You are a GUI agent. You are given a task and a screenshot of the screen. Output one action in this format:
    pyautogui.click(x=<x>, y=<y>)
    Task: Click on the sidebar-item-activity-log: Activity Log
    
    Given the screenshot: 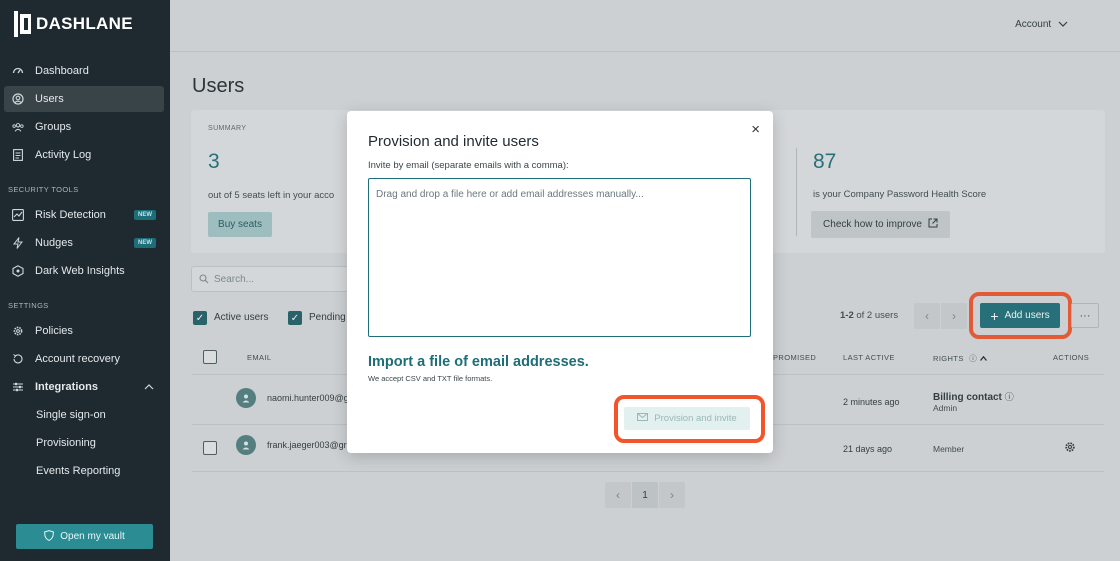 What is the action you would take?
    pyautogui.click(x=84, y=155)
    